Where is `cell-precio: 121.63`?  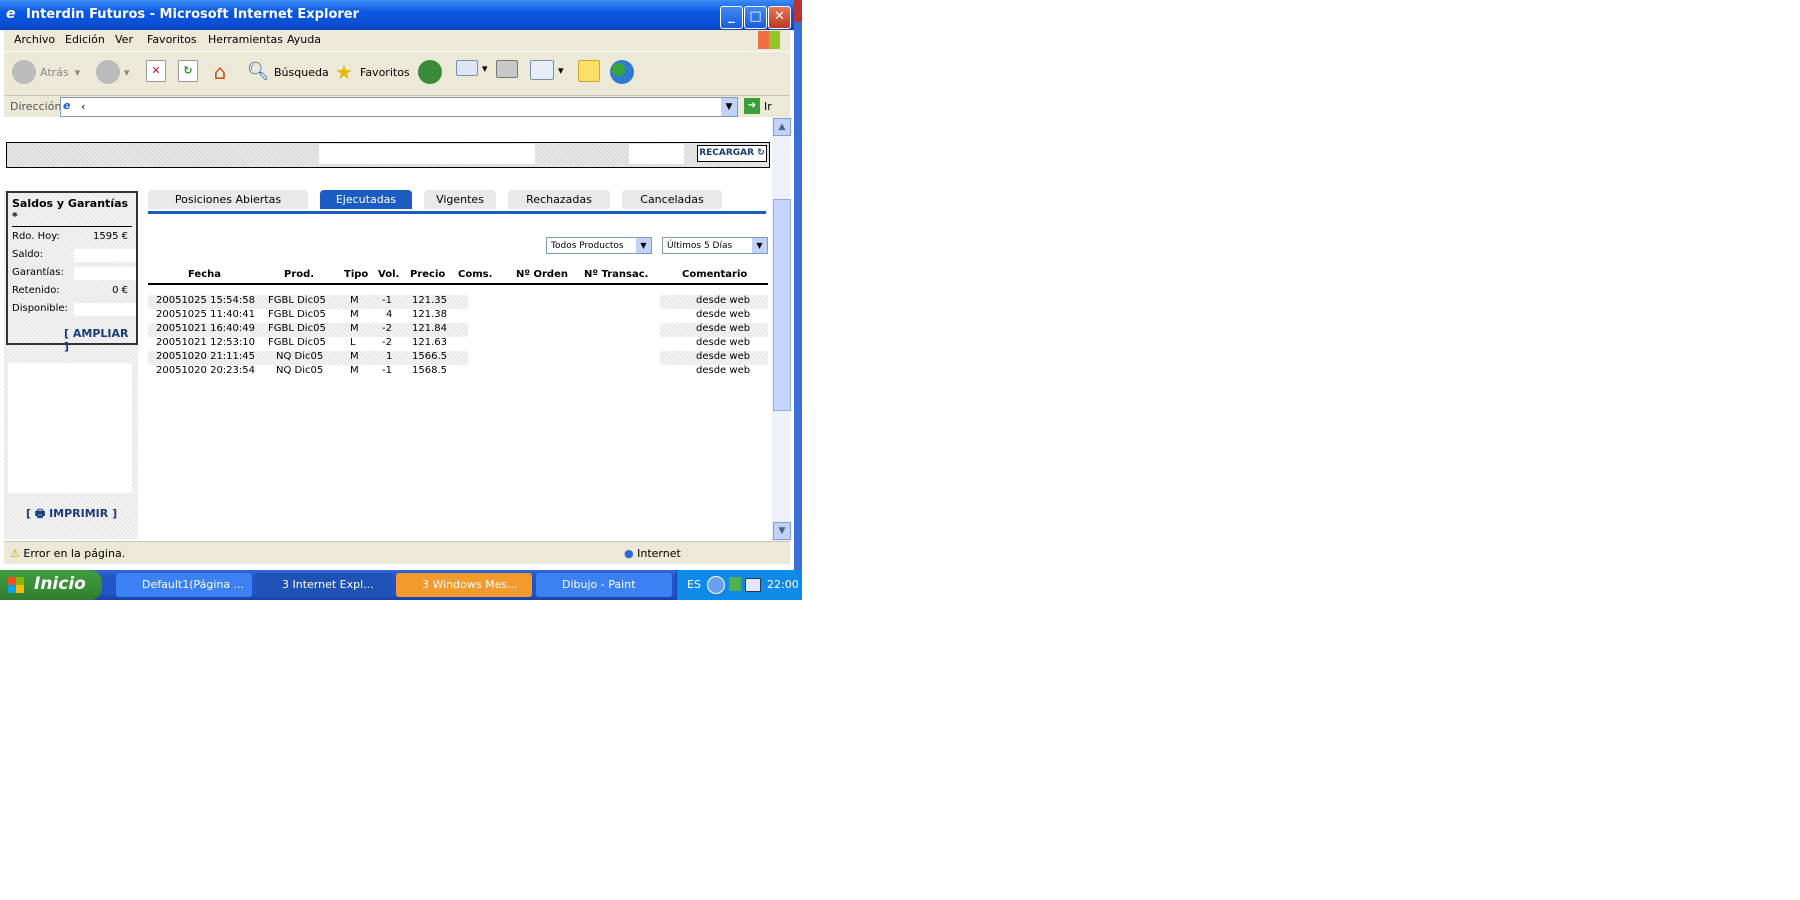
cell-precio: 121.63 is located at coordinates (429, 342).